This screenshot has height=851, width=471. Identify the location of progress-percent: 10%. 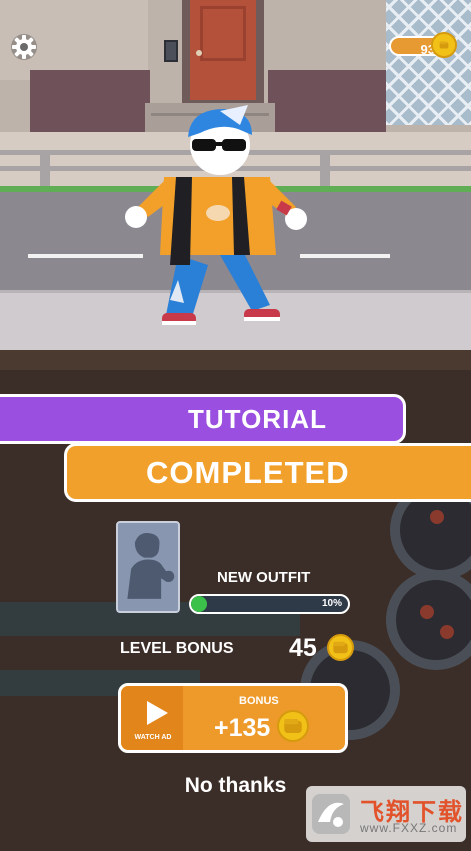
(331, 603).